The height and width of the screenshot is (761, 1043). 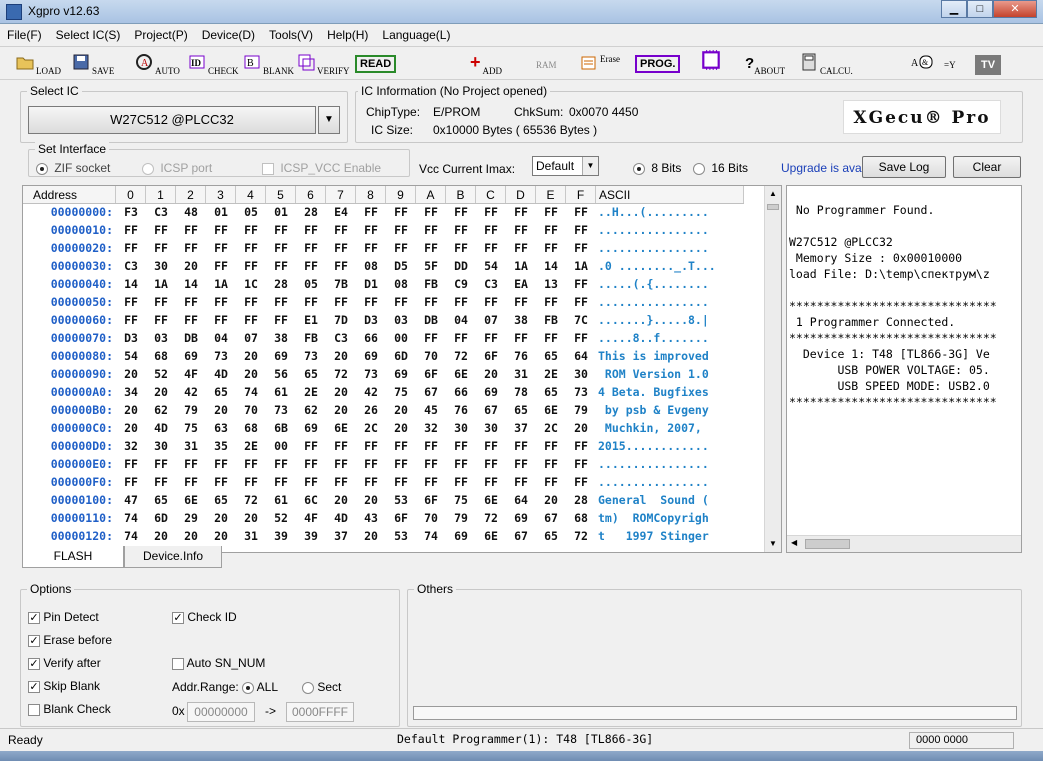 I want to click on byte-cell: 28, so click(x=311, y=214).